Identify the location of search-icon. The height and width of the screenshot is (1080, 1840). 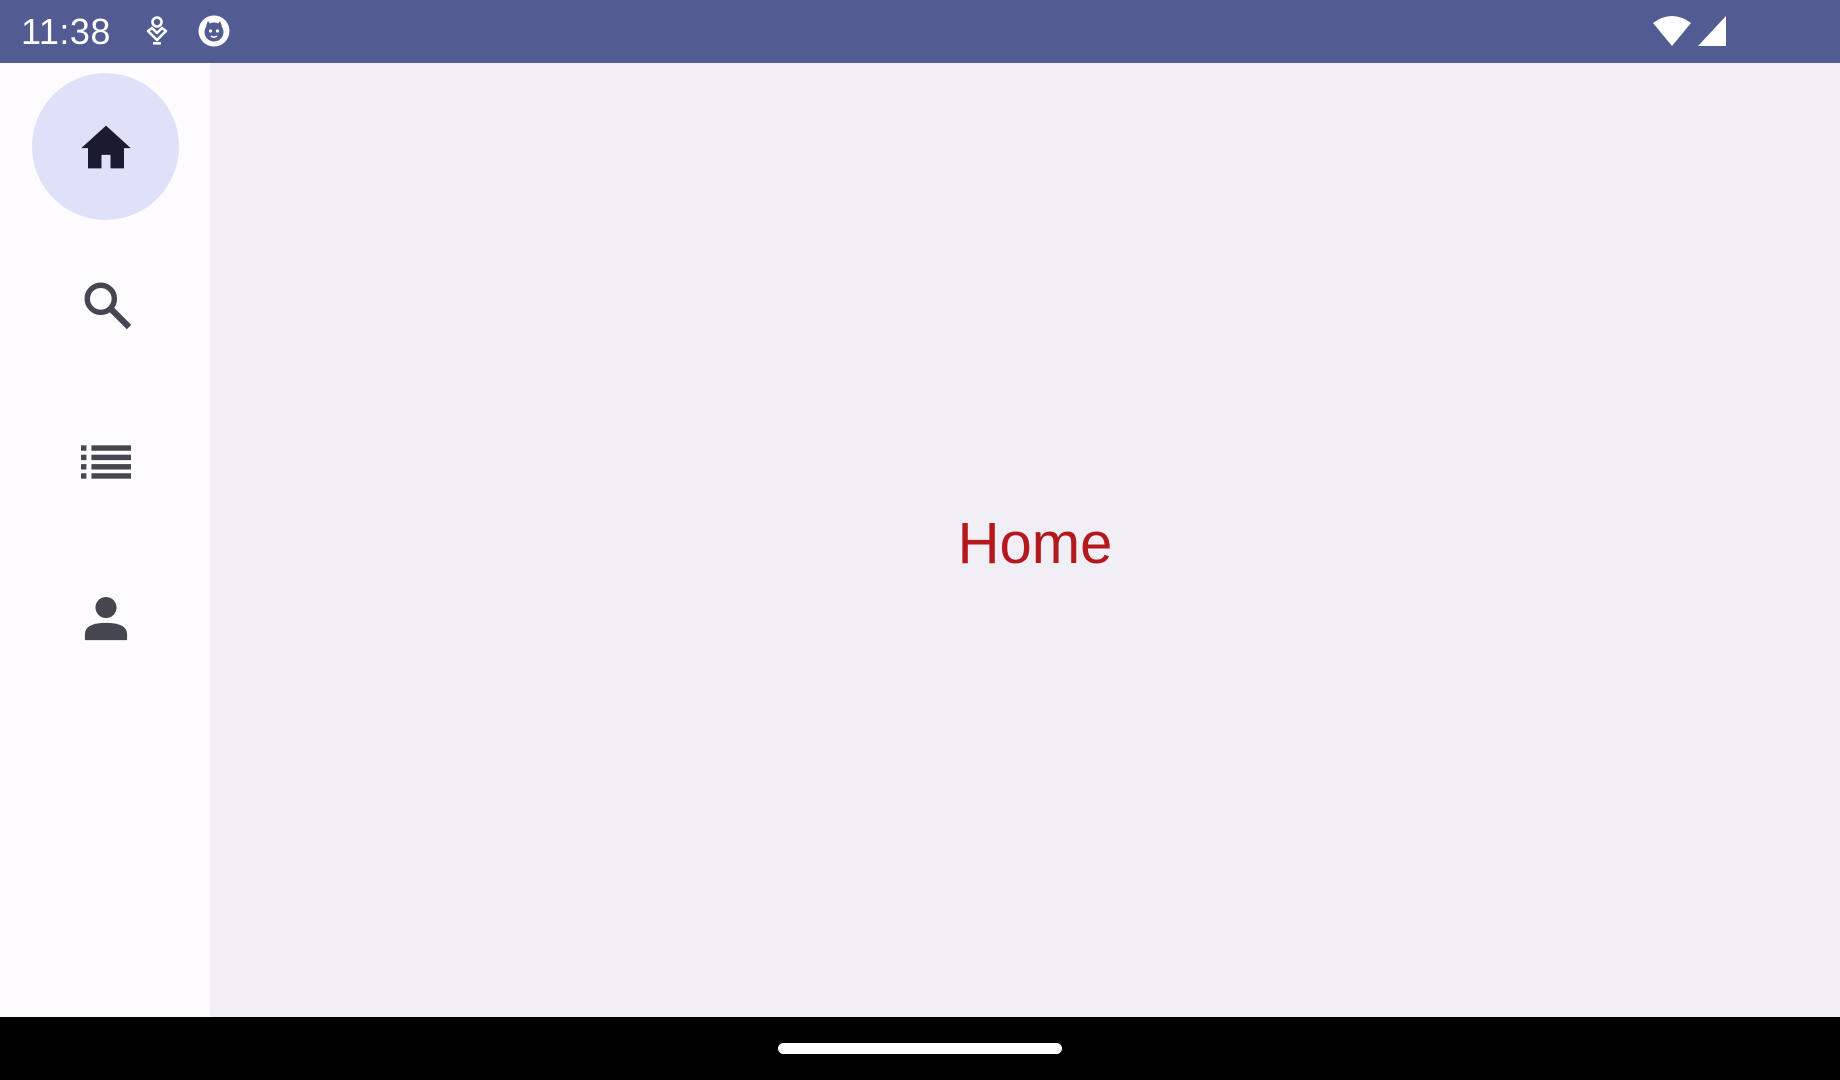
(107, 305).